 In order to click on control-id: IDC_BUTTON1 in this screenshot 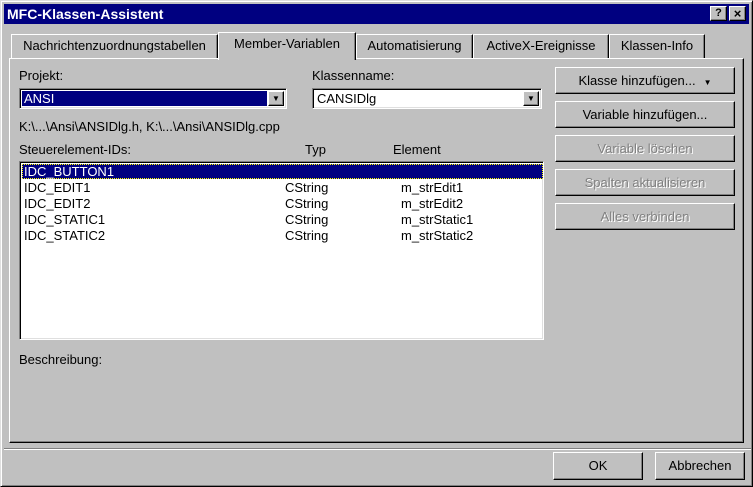, I will do `click(69, 171)`.